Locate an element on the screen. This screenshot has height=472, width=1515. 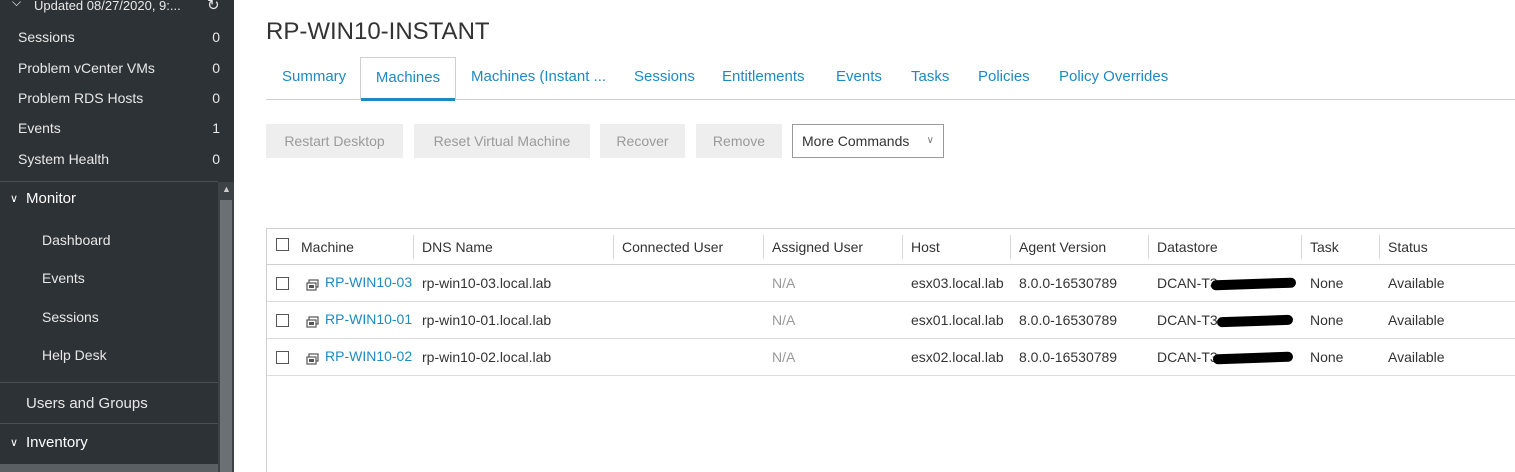
recover-button: Recover is located at coordinates (642, 141).